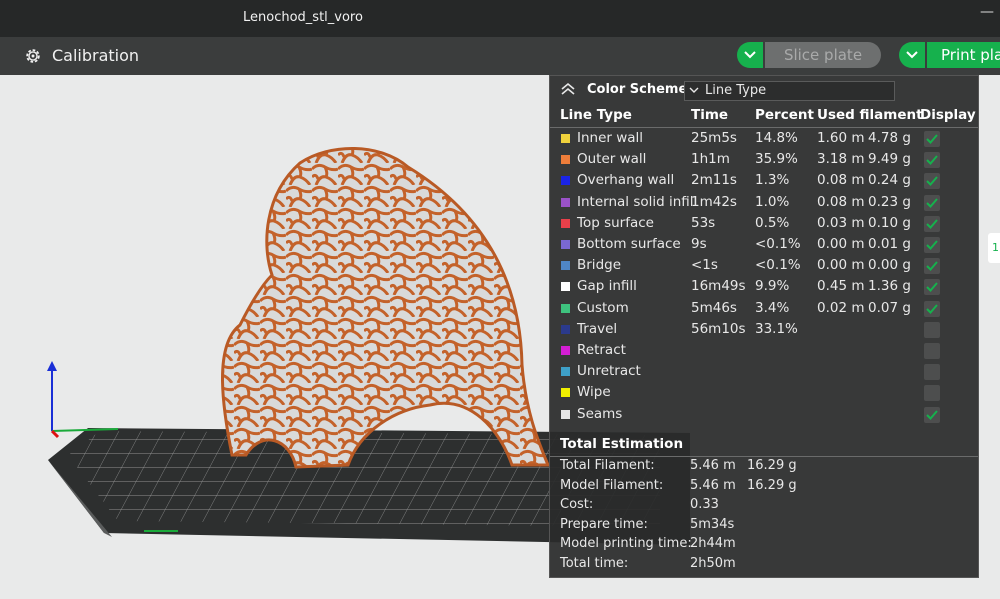 This screenshot has height=599, width=1000. What do you see at coordinates (568, 89) in the screenshot?
I see `collapse-icon` at bounding box center [568, 89].